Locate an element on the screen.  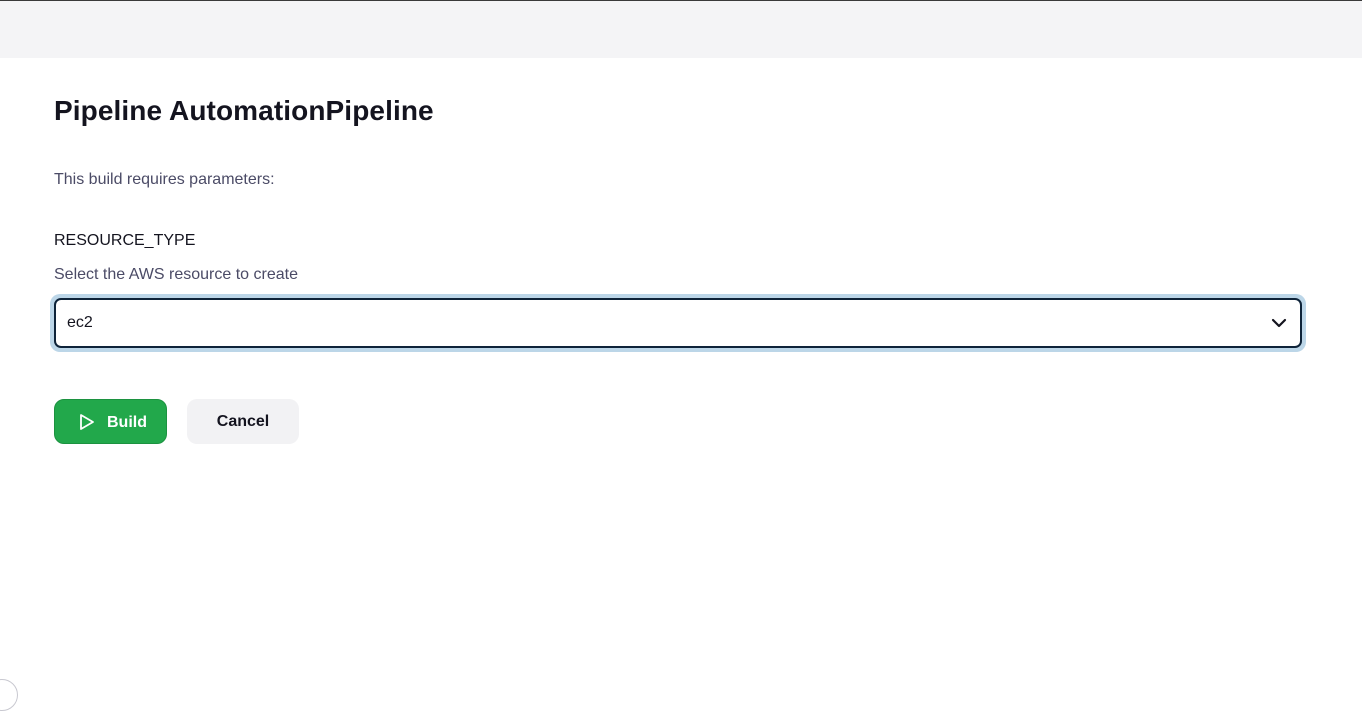
parameter-description: Select the AWS resource to create is located at coordinates (176, 274).